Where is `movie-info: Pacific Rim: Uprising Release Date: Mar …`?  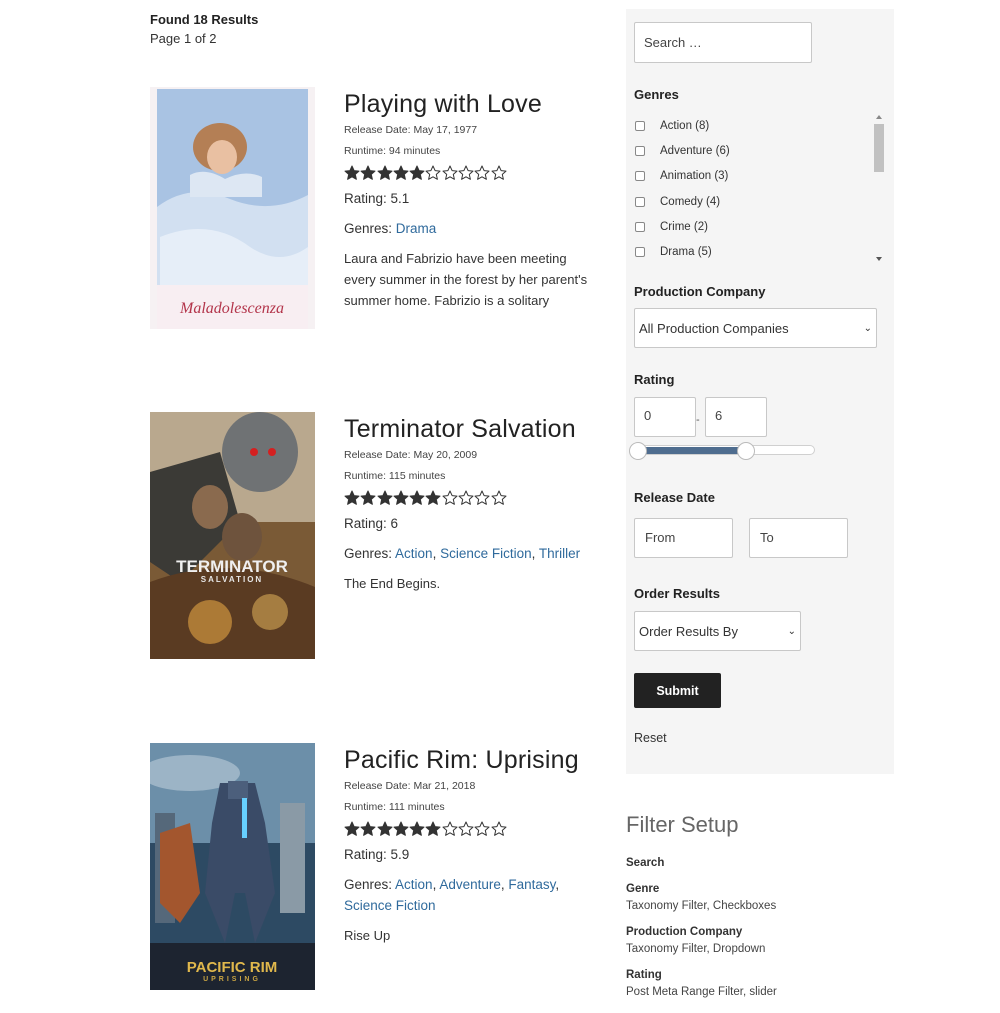
movie-info: Pacific Rim: Uprising Release Date: Mar … is located at coordinates (469, 844).